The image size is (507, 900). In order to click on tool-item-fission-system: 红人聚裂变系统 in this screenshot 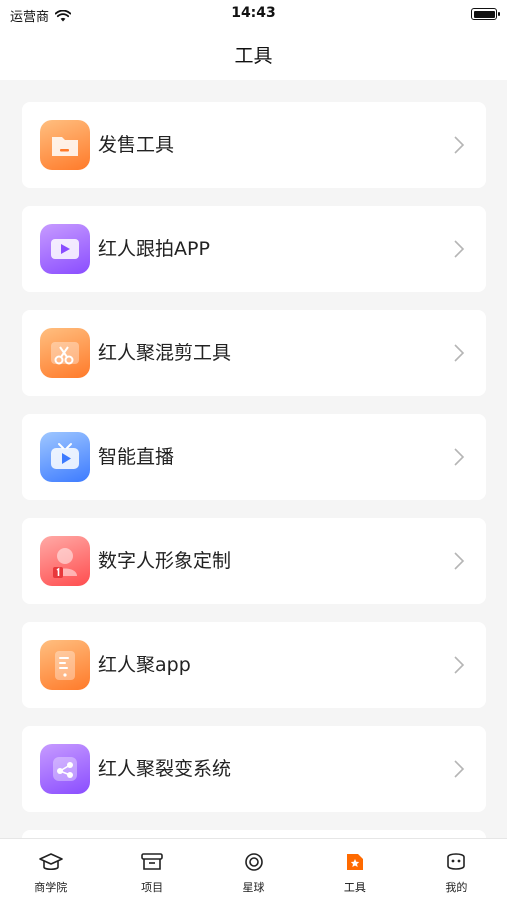, I will do `click(254, 769)`.